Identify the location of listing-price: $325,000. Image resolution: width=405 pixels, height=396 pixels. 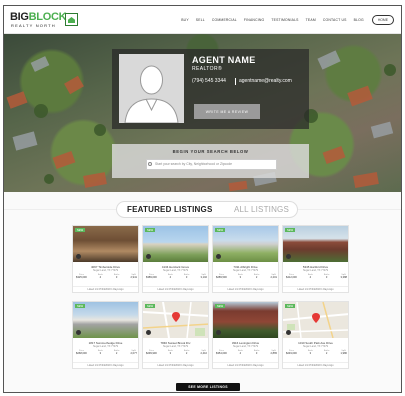
(81, 277).